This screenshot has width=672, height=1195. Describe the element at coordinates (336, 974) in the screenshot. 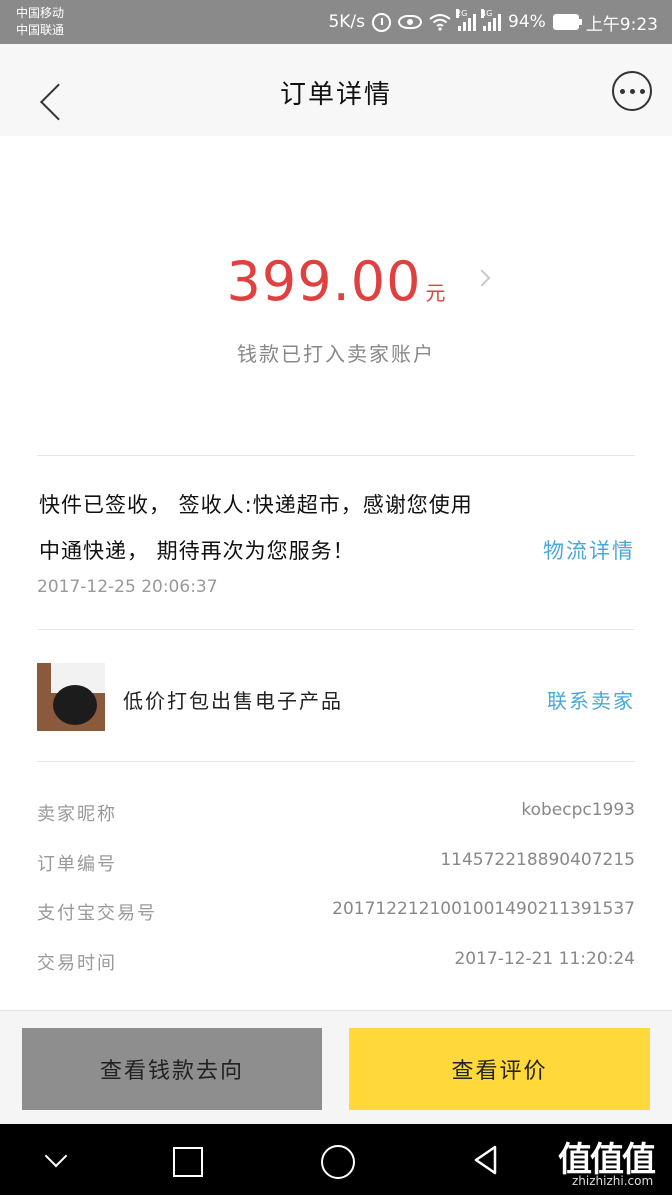

I see `info-row-transaction-time: 交易时间 2017-12-21 11:20:24` at that location.